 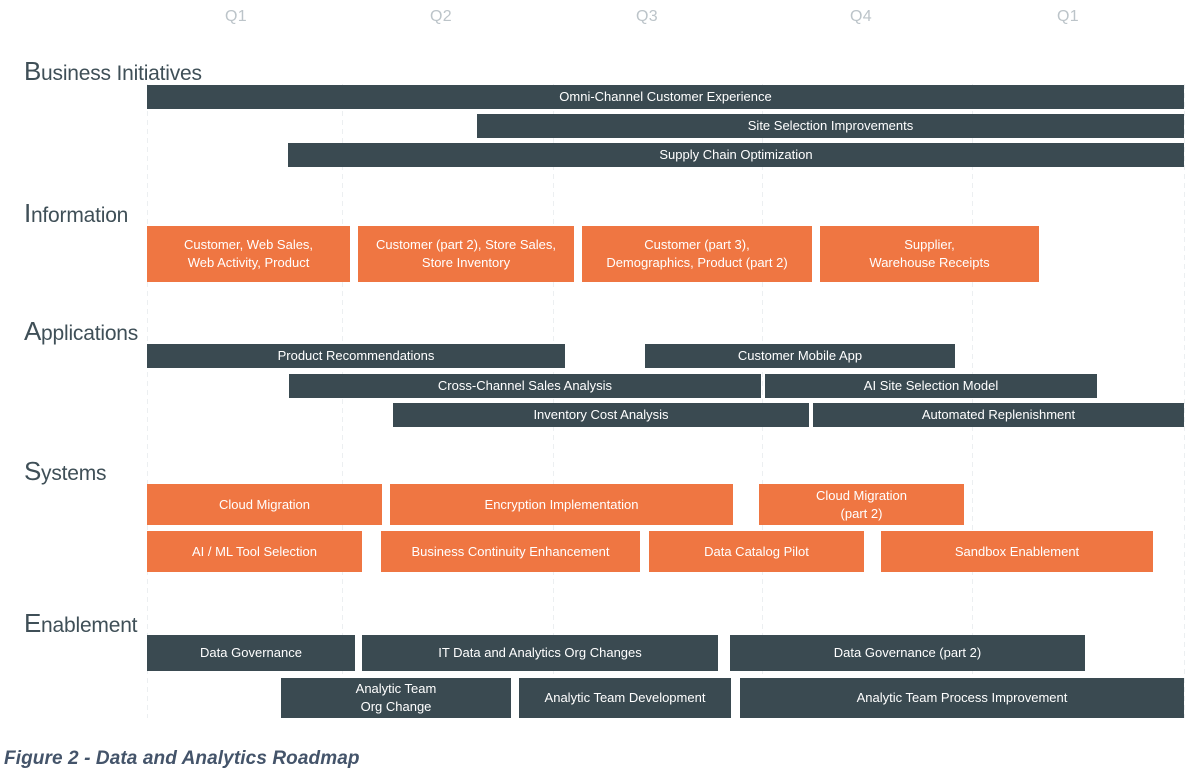 I want to click on swimlane-label-initial: I, so click(x=27, y=213).